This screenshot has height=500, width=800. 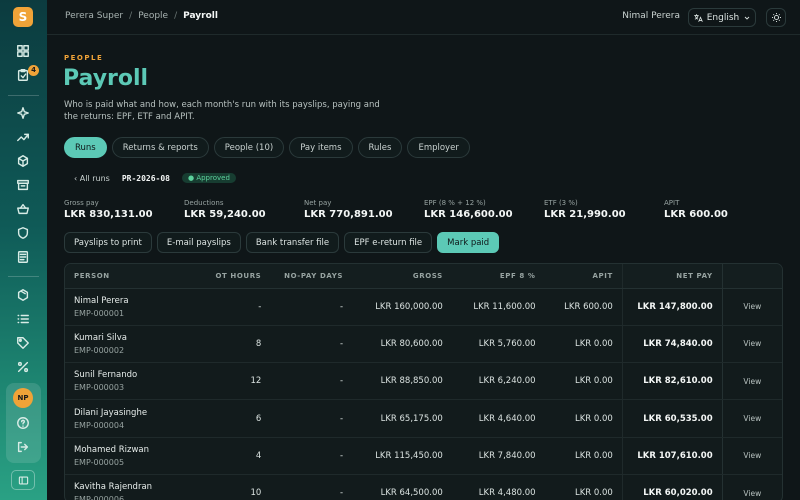 I want to click on person-cell: Kavitha Rajendran EMP-000006, so click(x=132, y=487).